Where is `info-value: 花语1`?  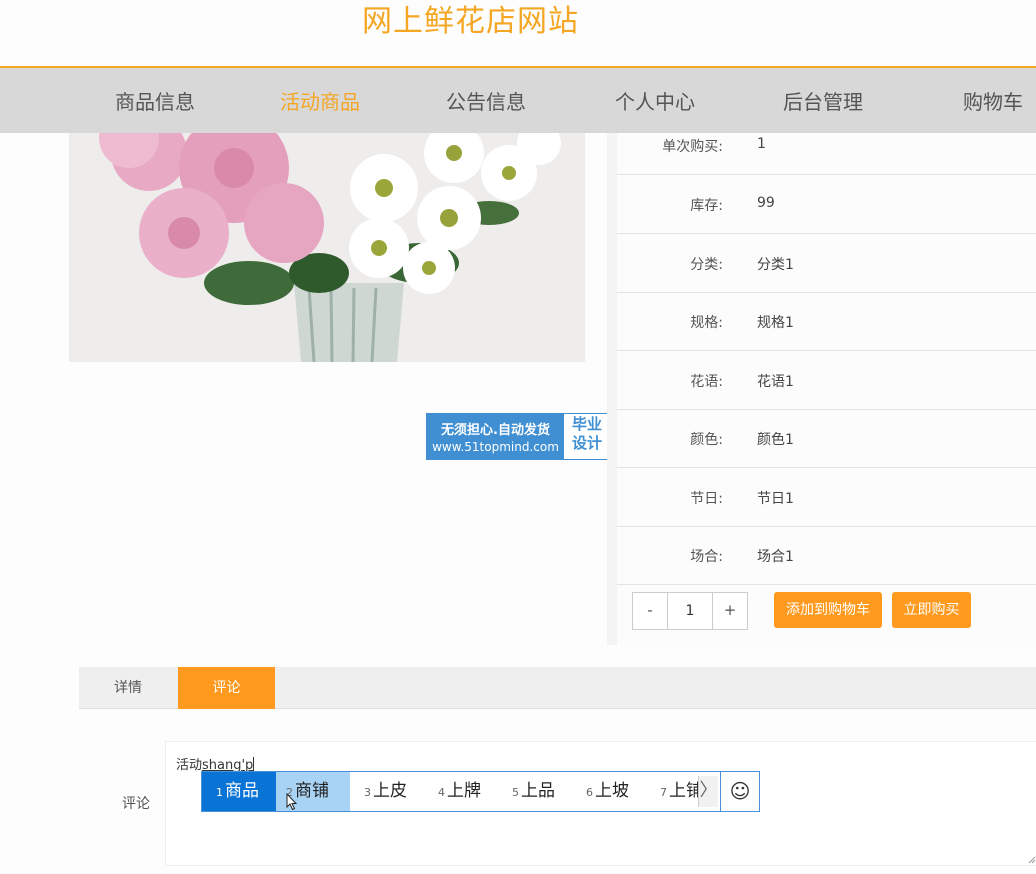 info-value: 花语1 is located at coordinates (775, 382).